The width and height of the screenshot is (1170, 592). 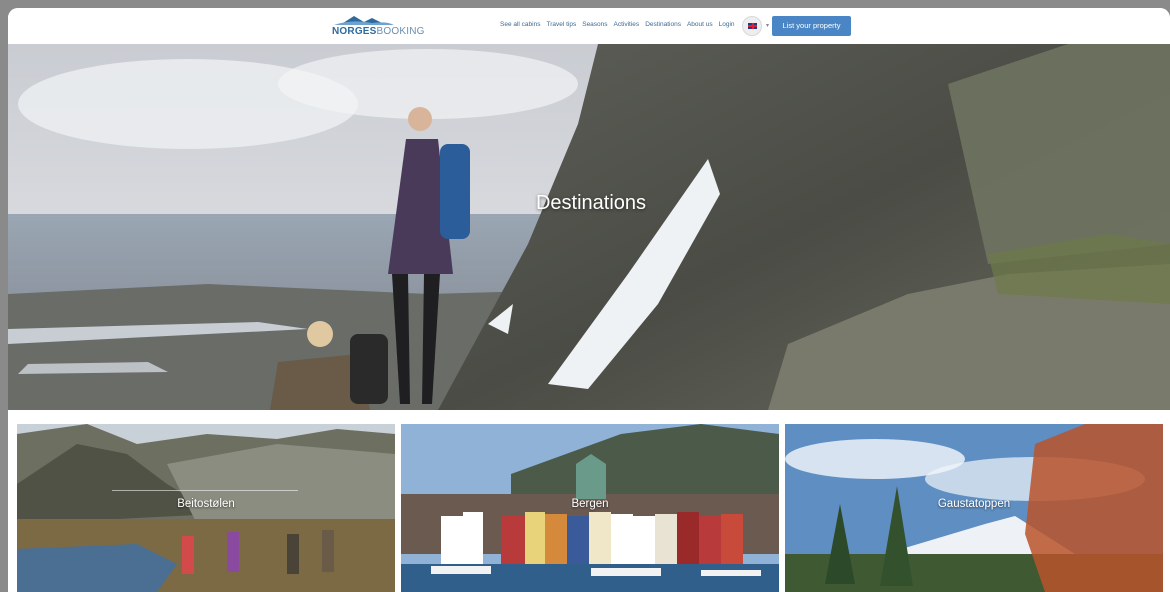 I want to click on nav-seasons: Seasons, so click(x=594, y=24).